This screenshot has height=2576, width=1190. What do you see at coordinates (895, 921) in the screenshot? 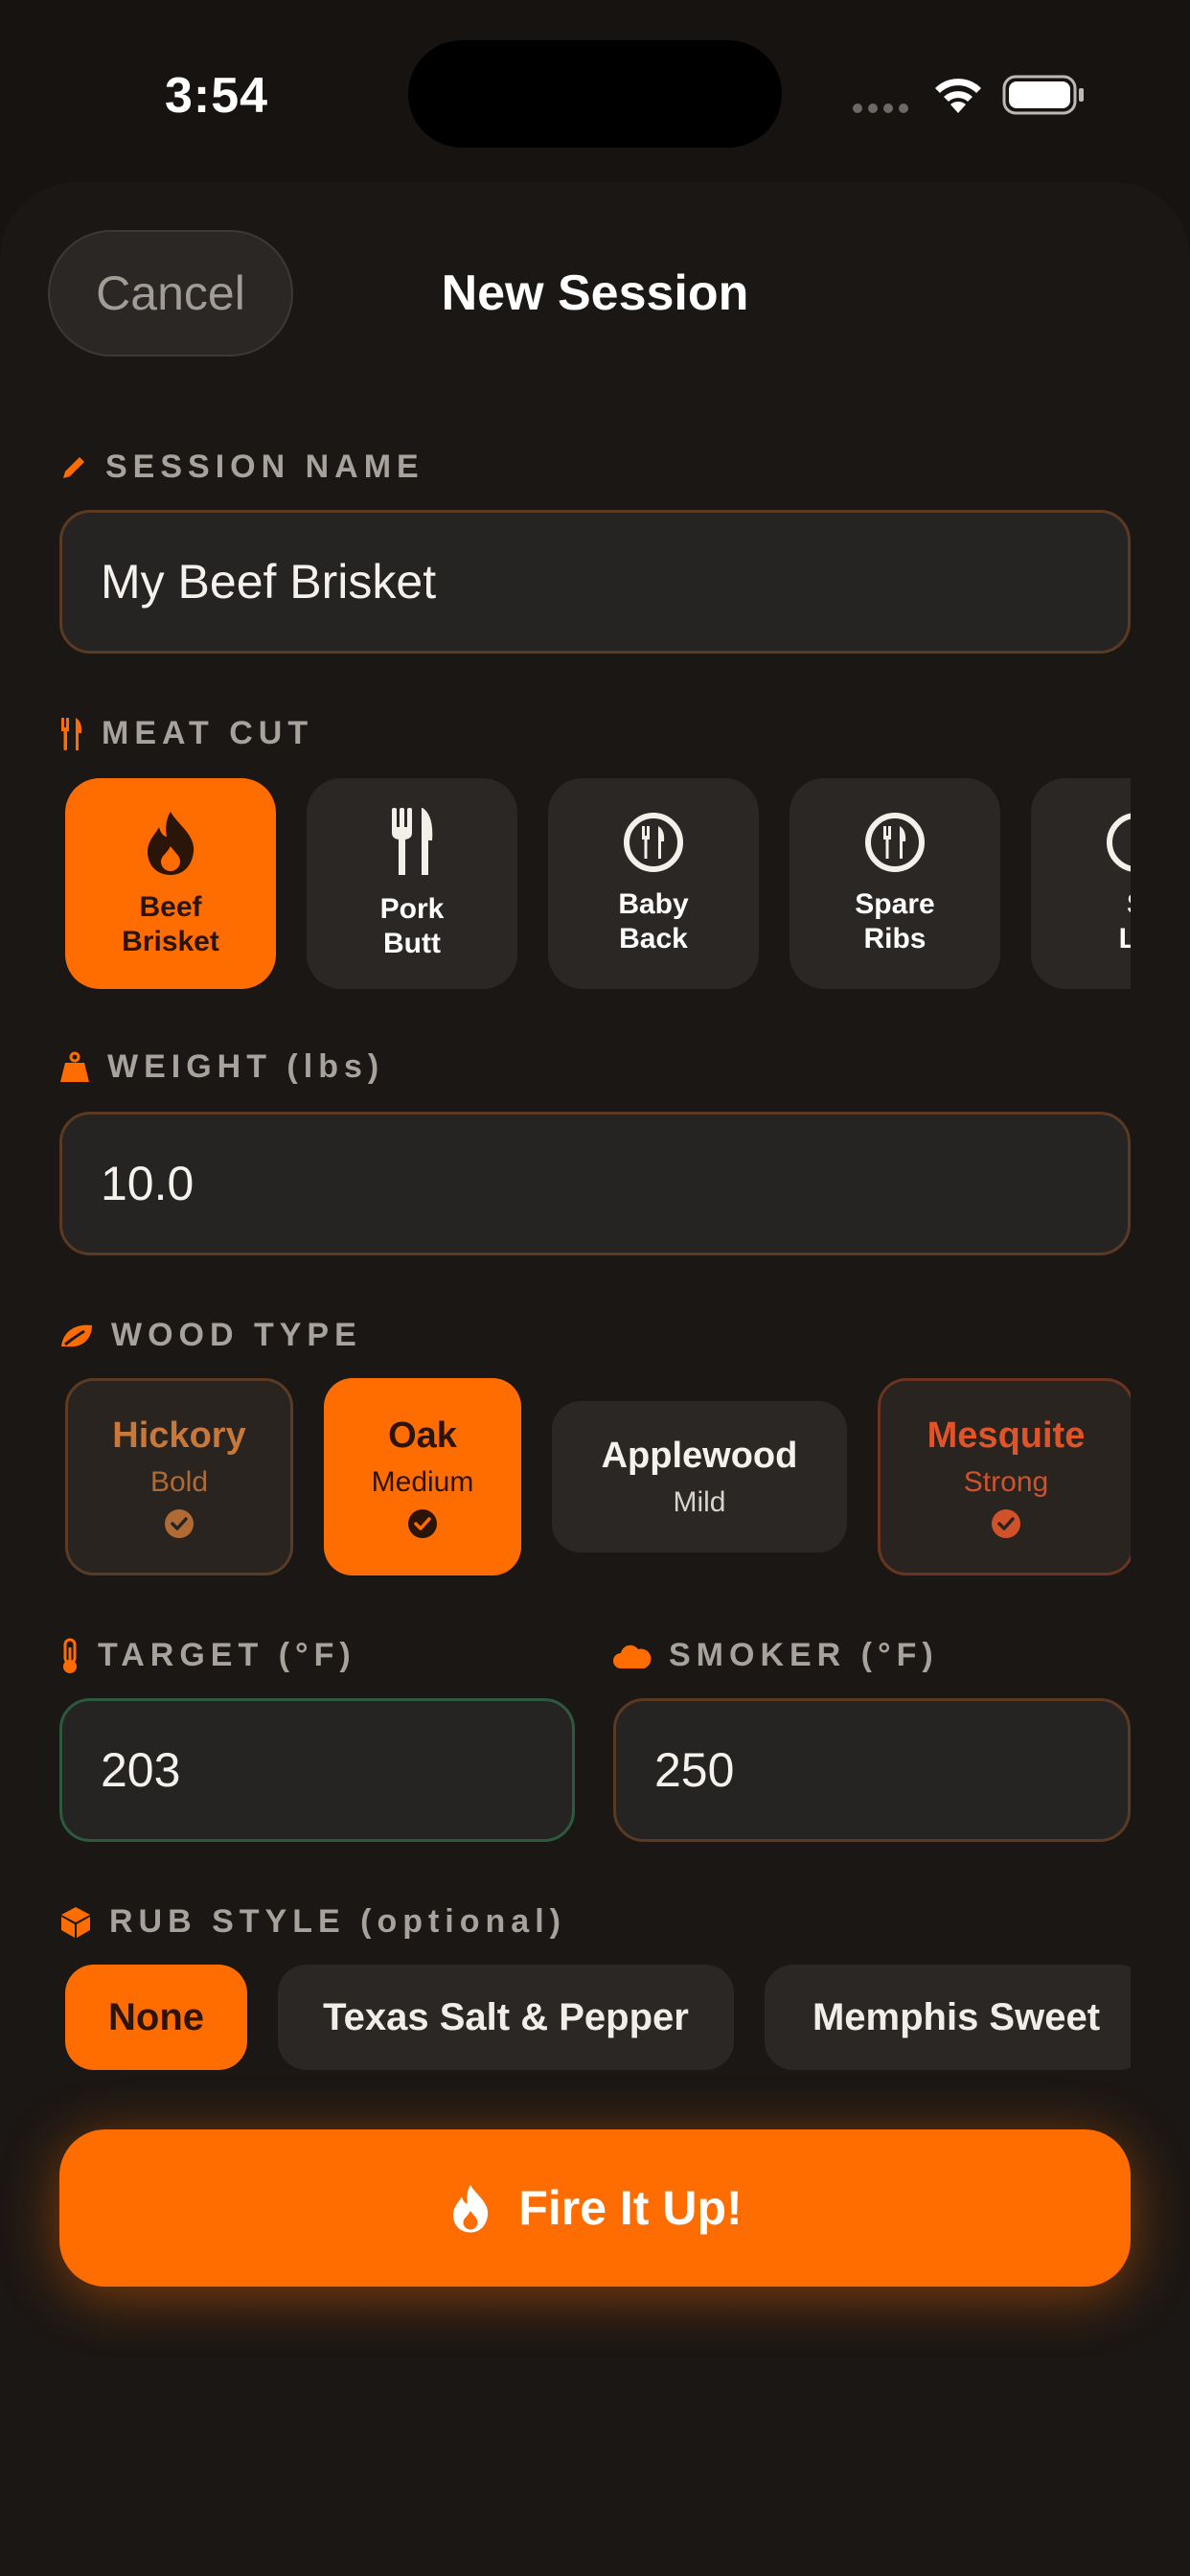
I see `meat-cut-spare-ribs-label: Spare Ribs` at bounding box center [895, 921].